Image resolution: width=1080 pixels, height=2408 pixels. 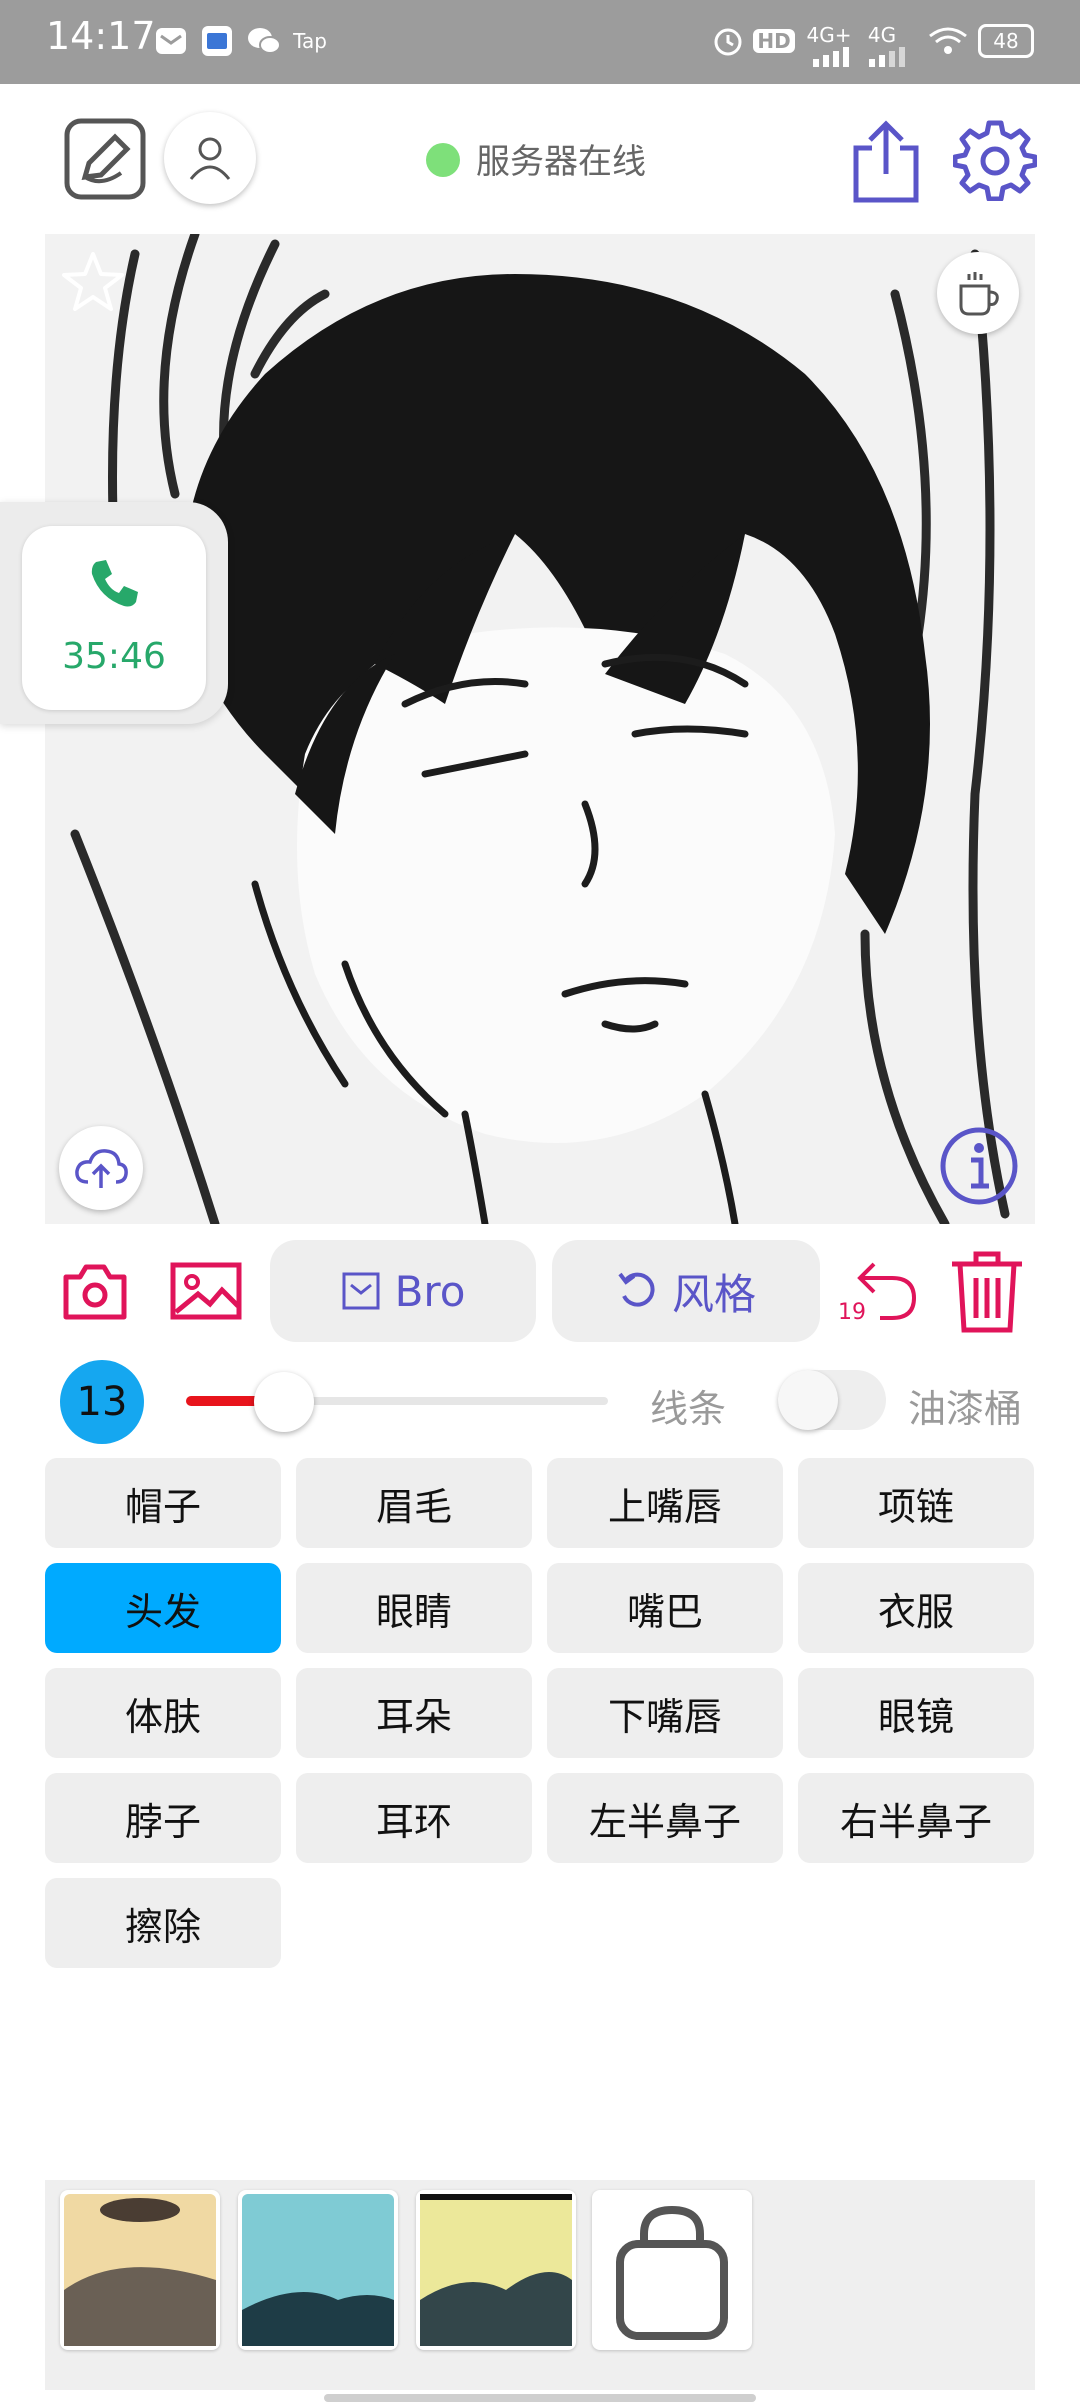 I want to click on bucket-toggle-knob, so click(x=808, y=1400).